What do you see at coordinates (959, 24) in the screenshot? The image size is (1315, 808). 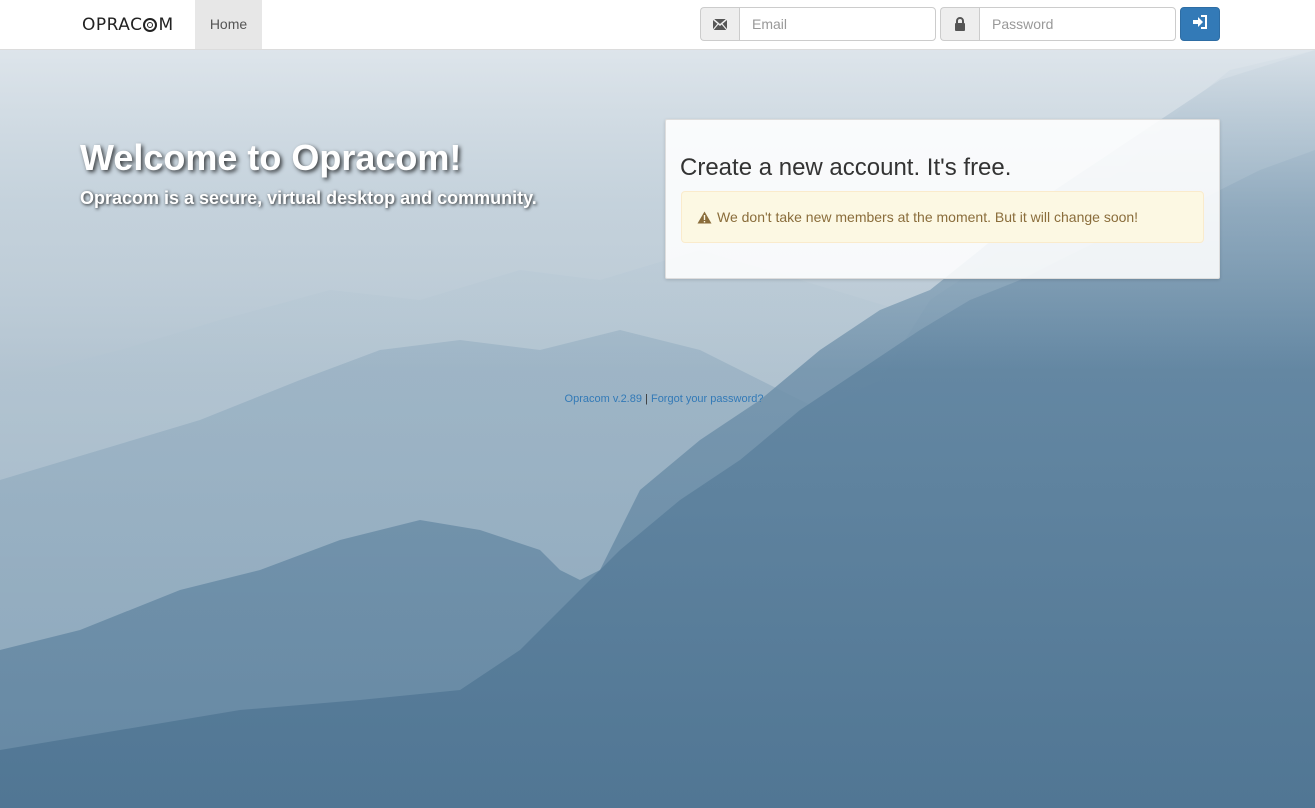 I see `lock-icon` at bounding box center [959, 24].